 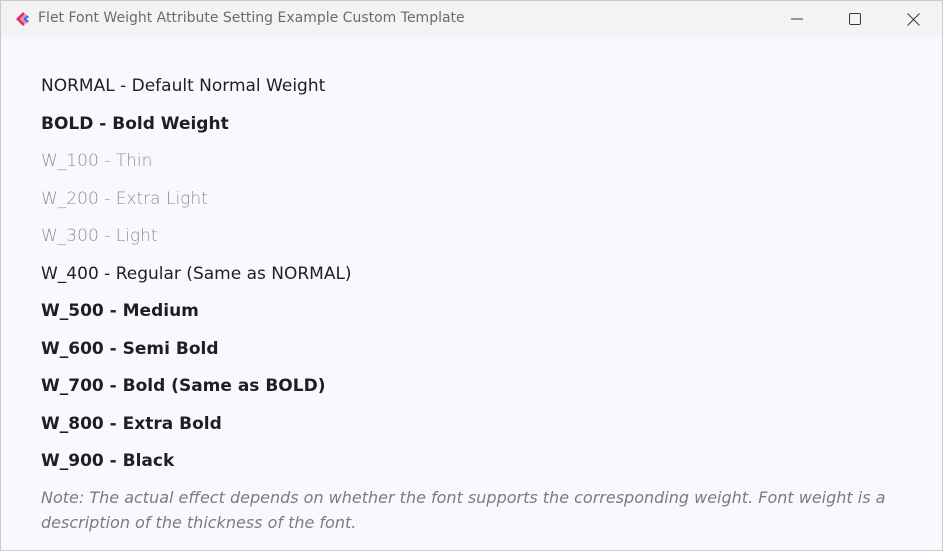 I want to click on row-w100: W_100 - Thin, so click(x=97, y=161).